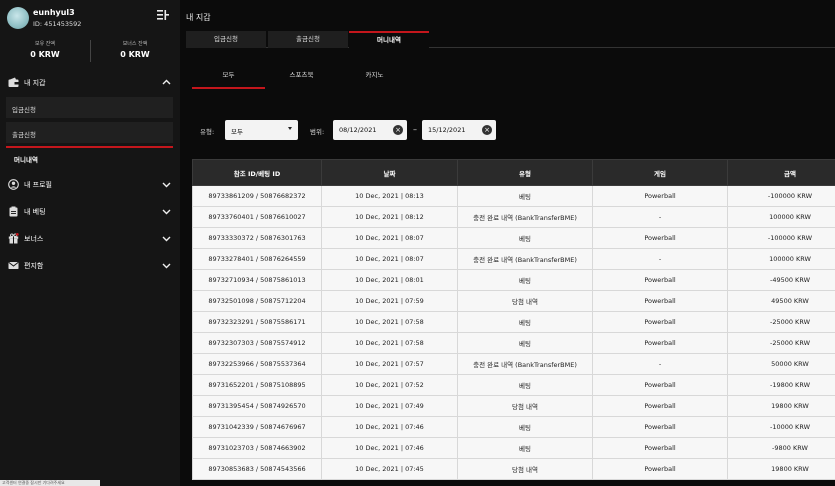  What do you see at coordinates (35, 212) in the screenshot?
I see `sidebar-item-my-bets-label: 내 베팅` at bounding box center [35, 212].